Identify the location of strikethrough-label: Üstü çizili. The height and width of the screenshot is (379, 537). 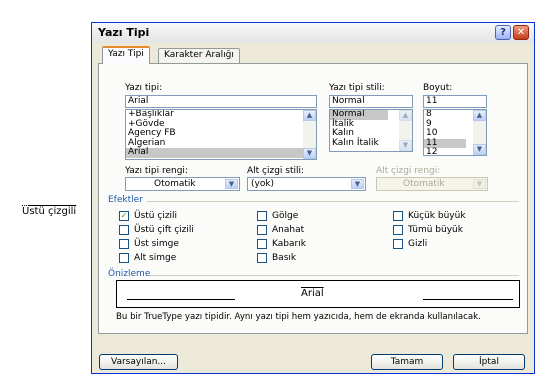
(156, 216).